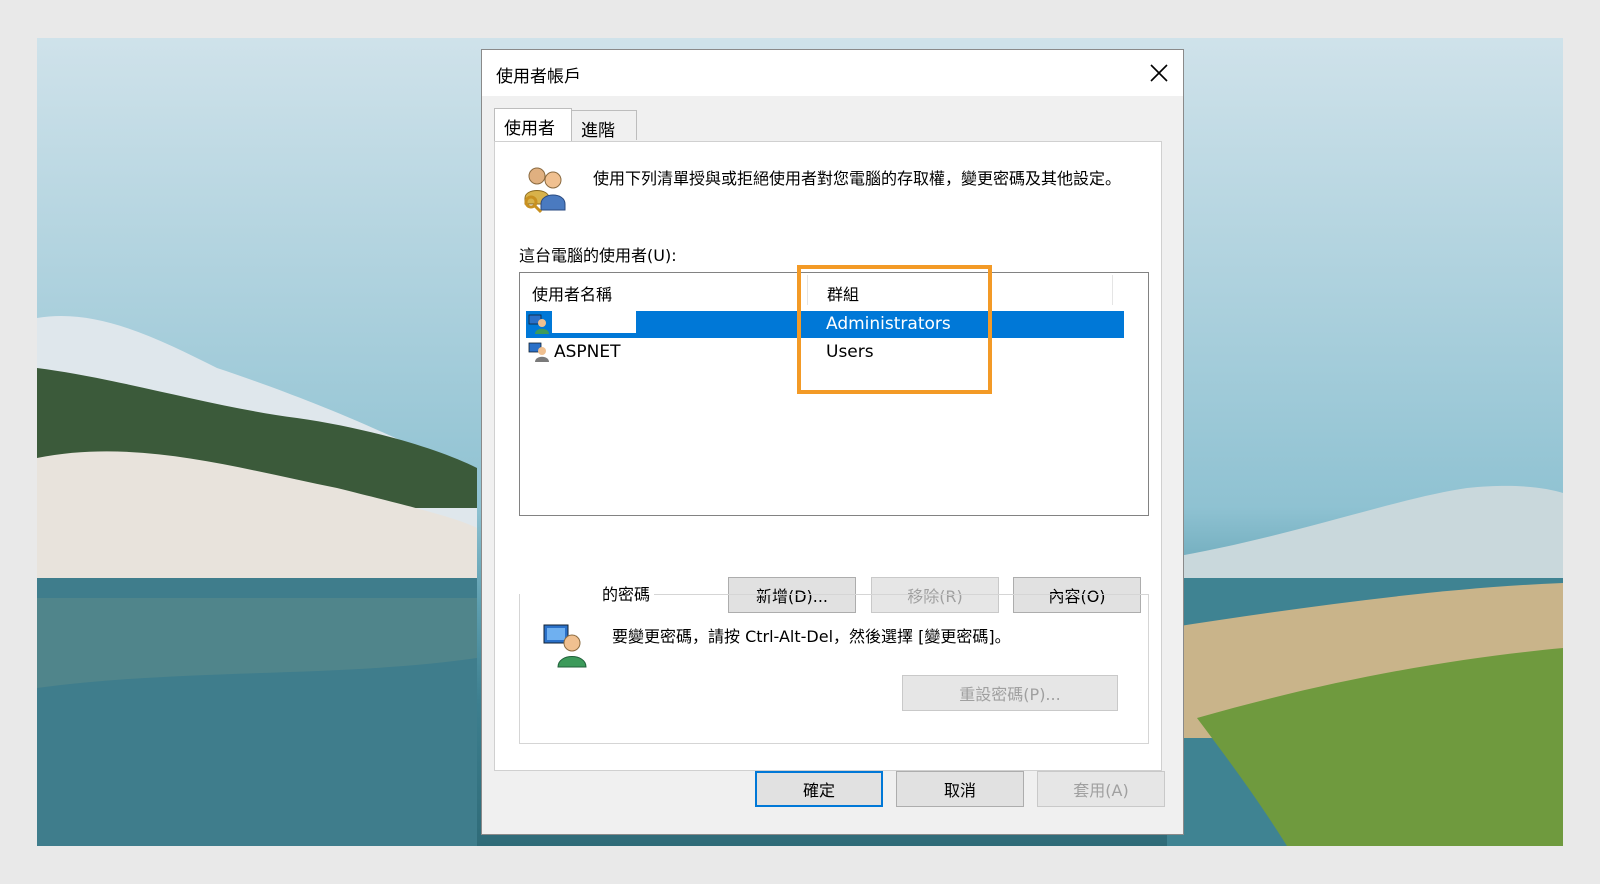  I want to click on redacted-legend, so click(561, 595).